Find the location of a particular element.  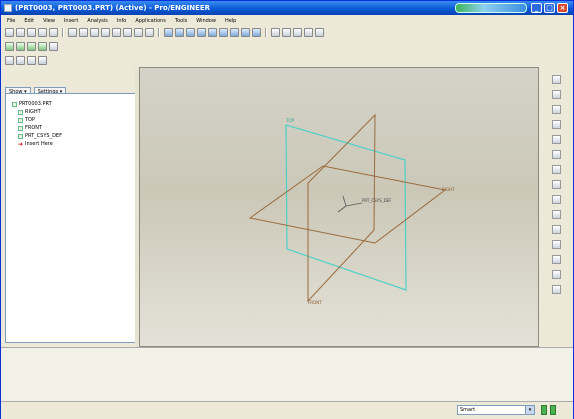

round-tool-icon is located at coordinates (556, 214).